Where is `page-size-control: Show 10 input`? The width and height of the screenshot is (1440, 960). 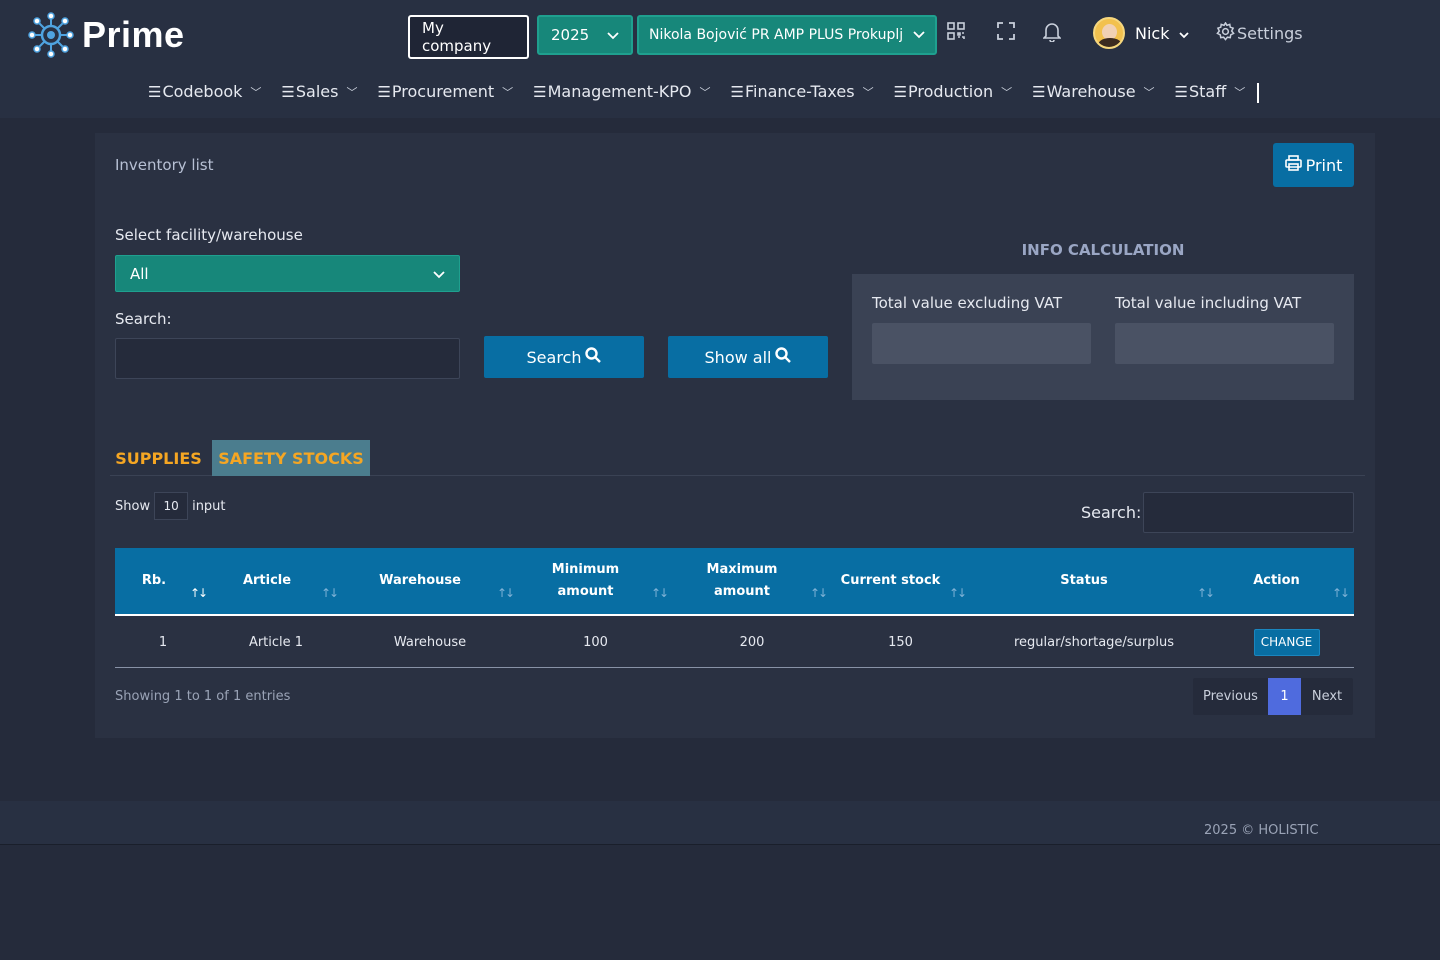 page-size-control: Show 10 input is located at coordinates (170, 506).